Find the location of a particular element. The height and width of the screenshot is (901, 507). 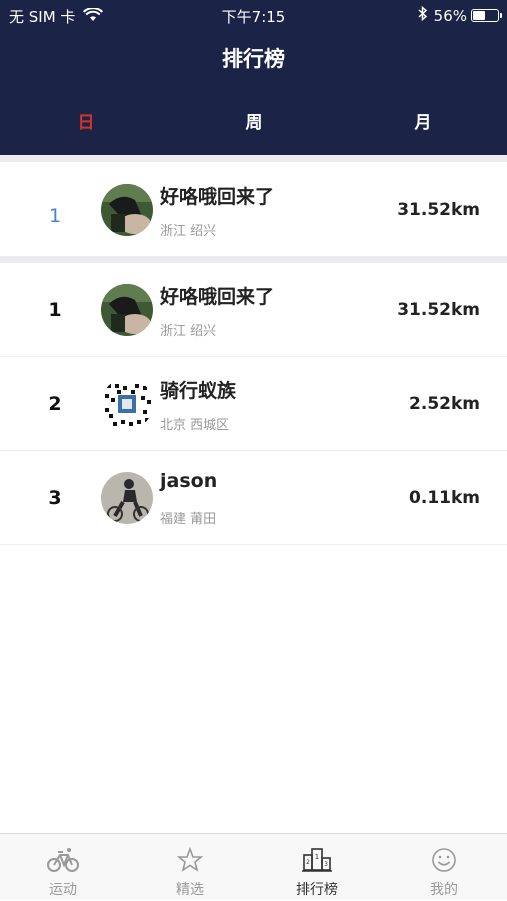

rank-number: 3 is located at coordinates (55, 498).